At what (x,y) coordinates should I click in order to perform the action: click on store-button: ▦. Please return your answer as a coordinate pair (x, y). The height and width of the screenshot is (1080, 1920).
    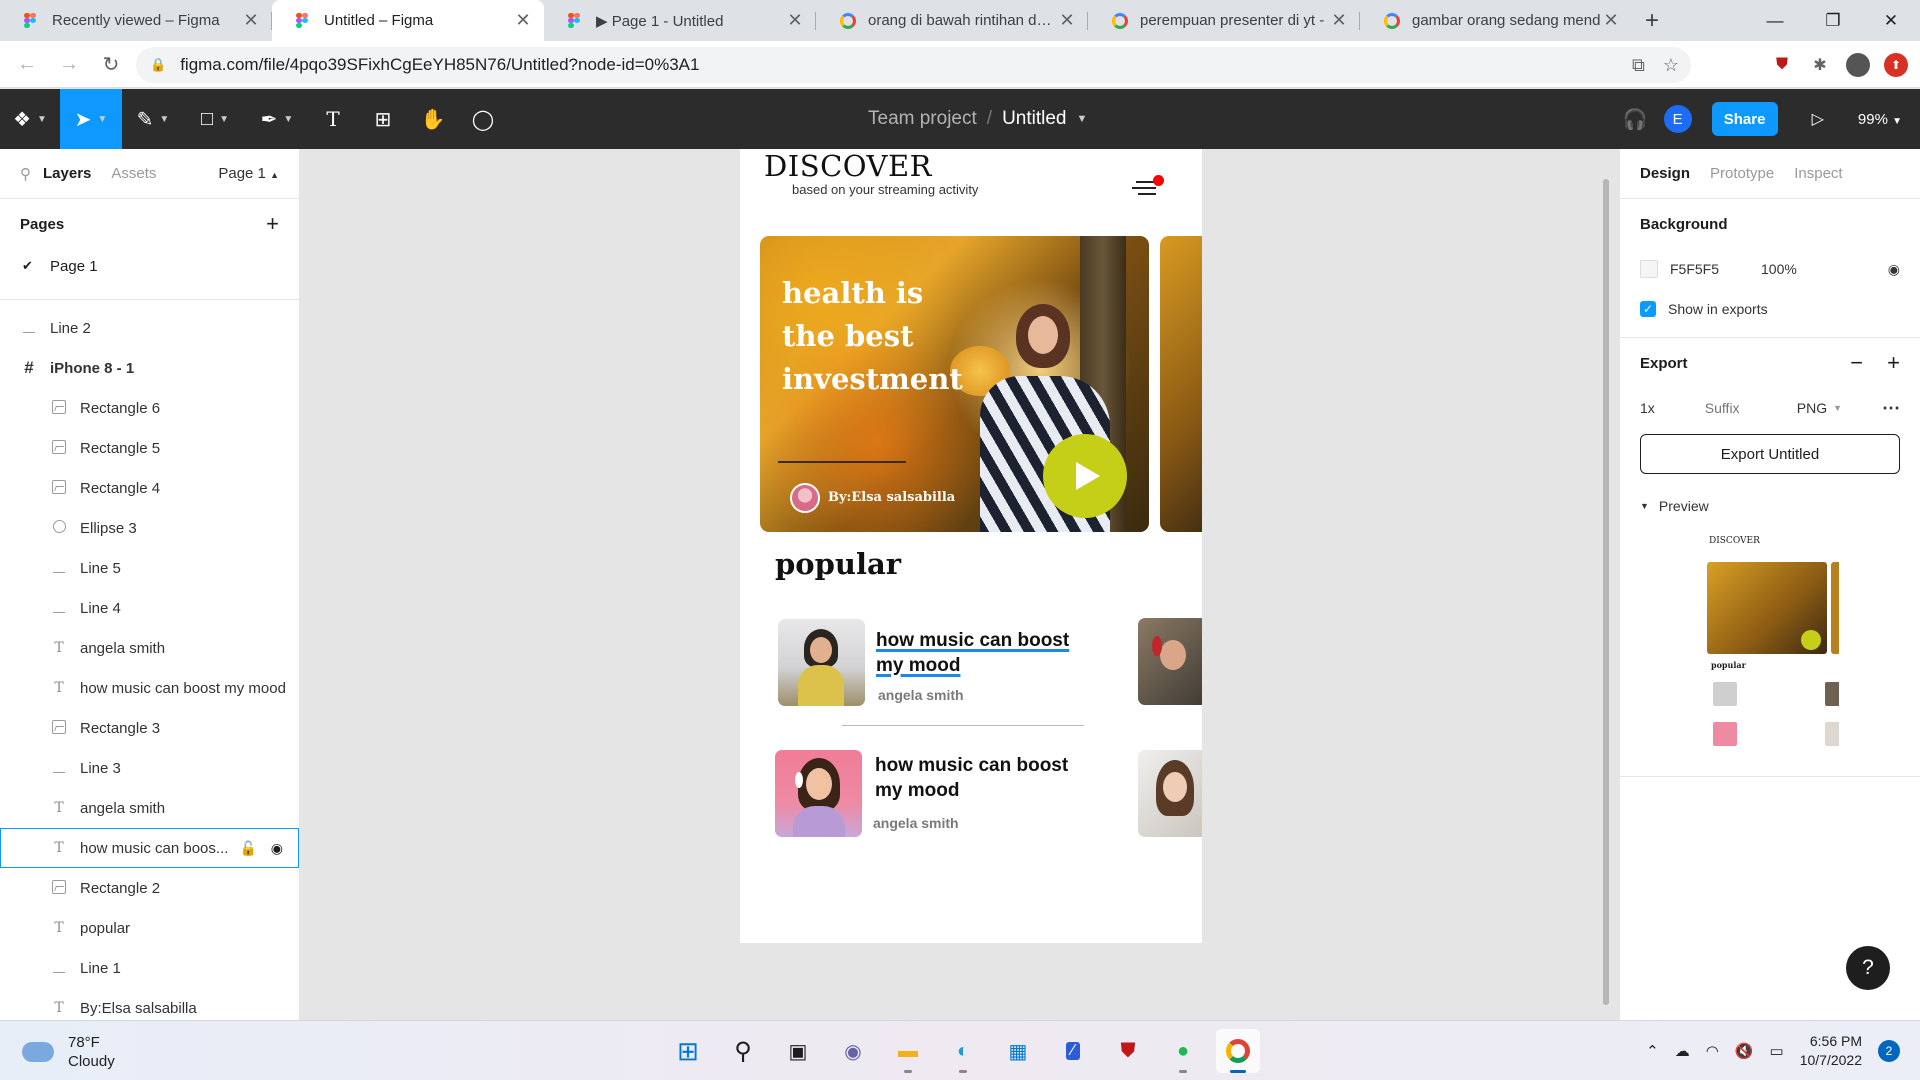
    Looking at the image, I should click on (1018, 1051).